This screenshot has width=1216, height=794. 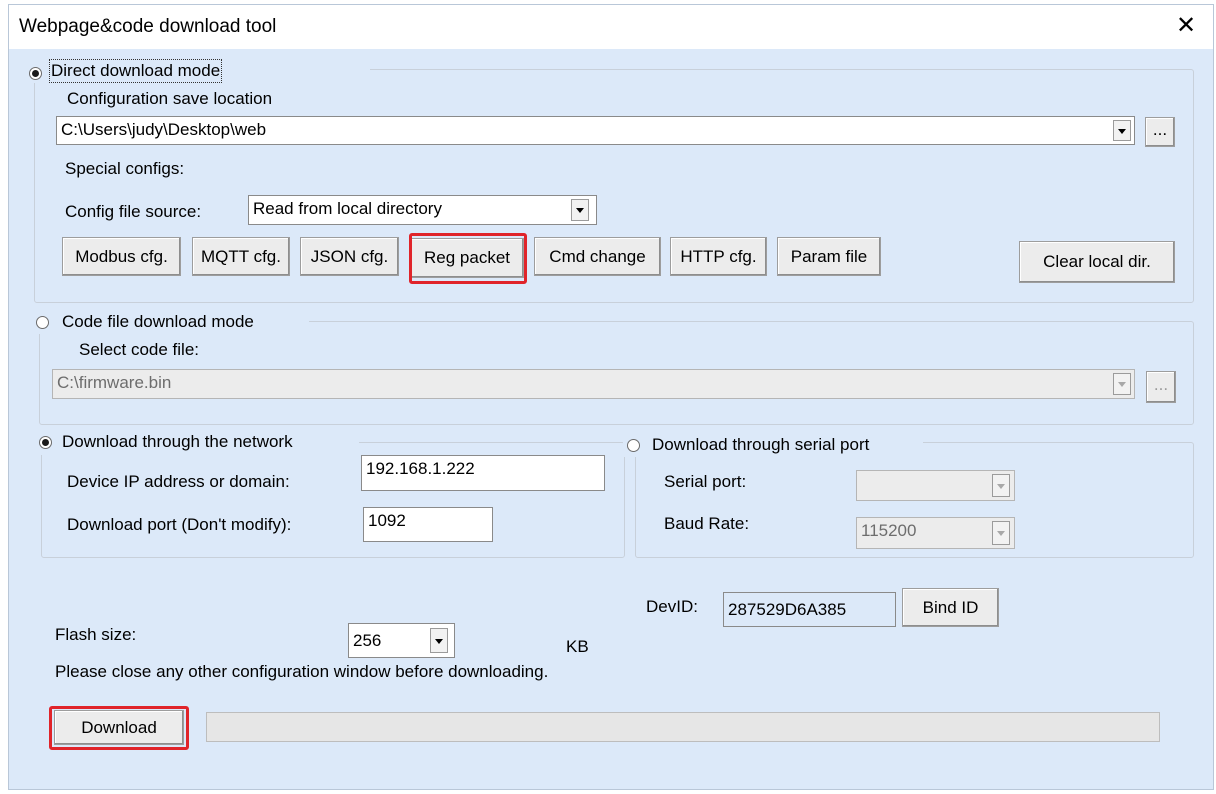 I want to click on bind-id-button: Bind ID, so click(x=950, y=607).